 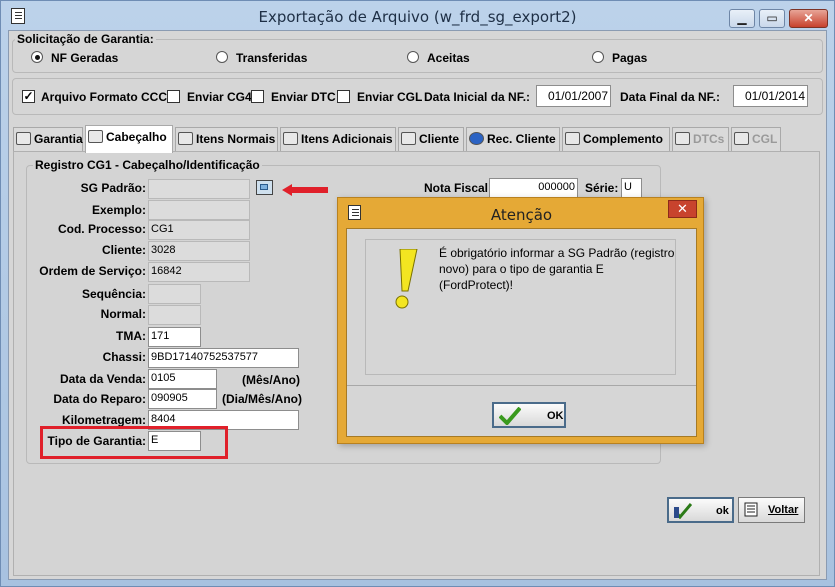 What do you see at coordinates (101, 229) in the screenshot?
I see `cod-processo-label: Cod. Processo:` at bounding box center [101, 229].